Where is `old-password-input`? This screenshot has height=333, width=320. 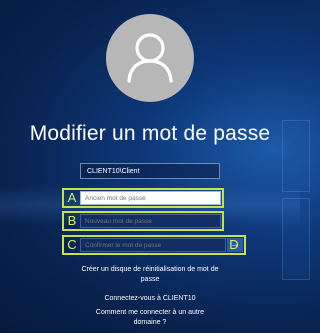
old-password-input is located at coordinates (150, 198).